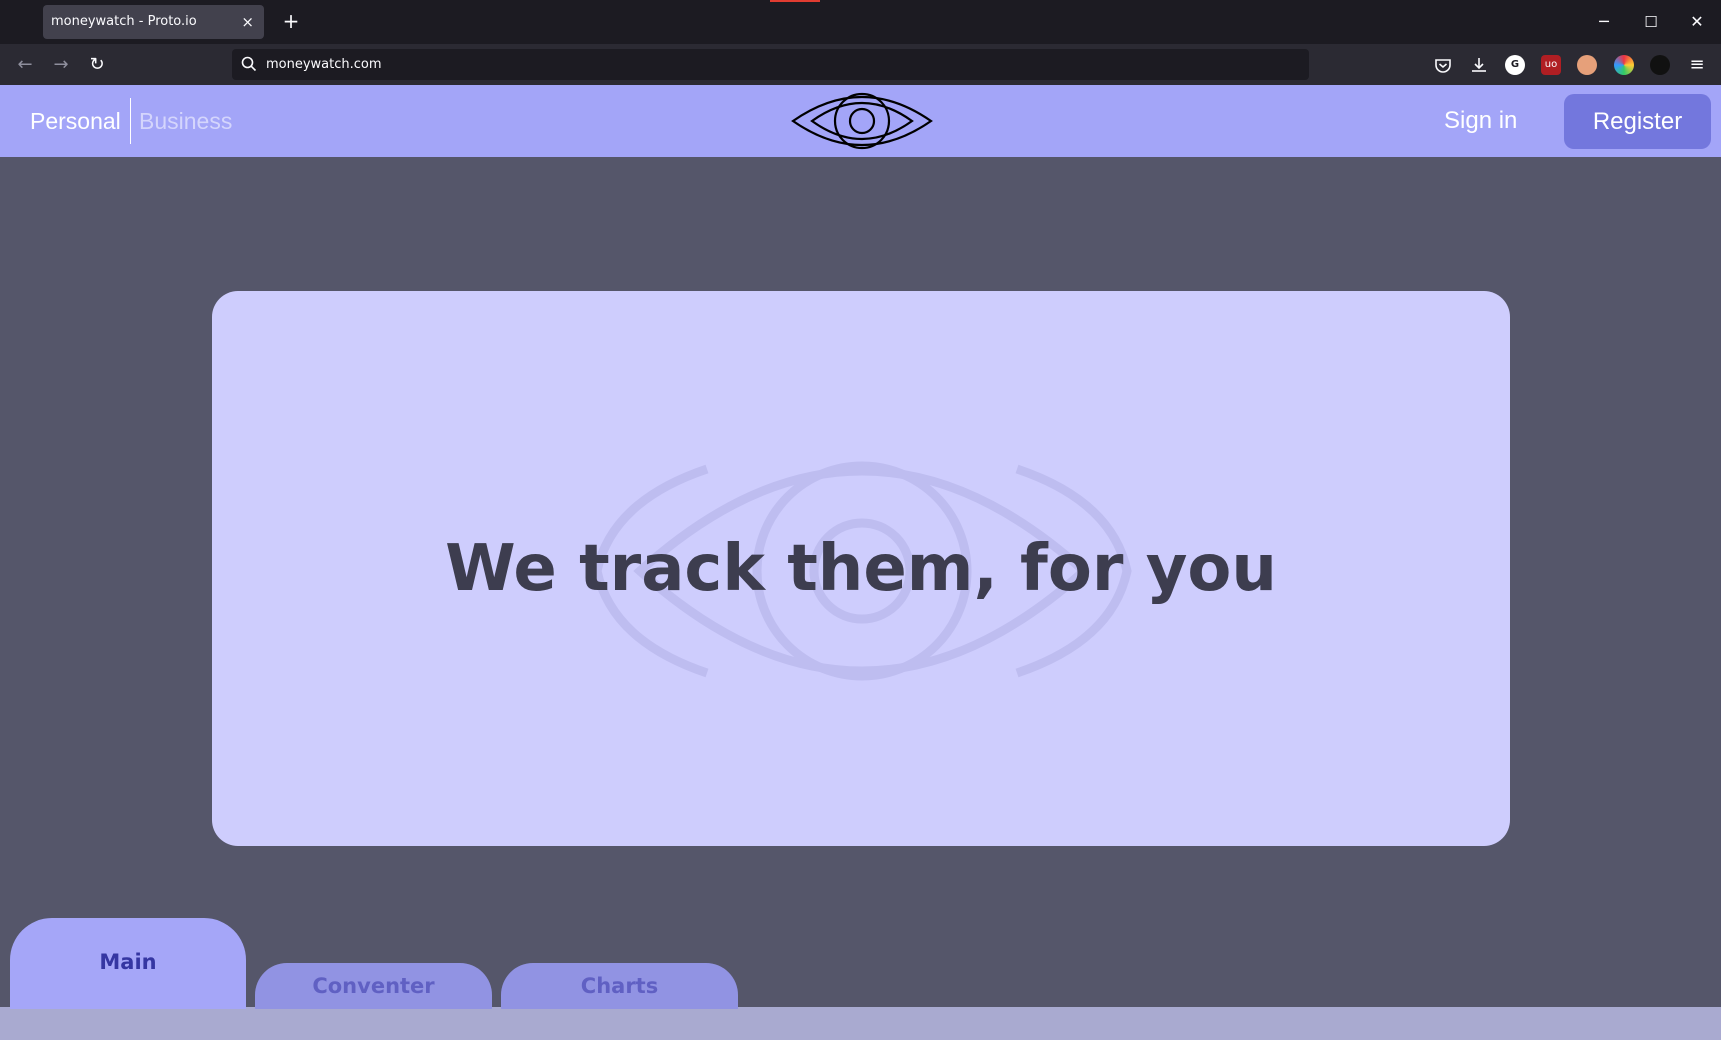 The height and width of the screenshot is (1040, 1721). Describe the element at coordinates (324, 64) in the screenshot. I see `url-text: moneywatch.com` at that location.